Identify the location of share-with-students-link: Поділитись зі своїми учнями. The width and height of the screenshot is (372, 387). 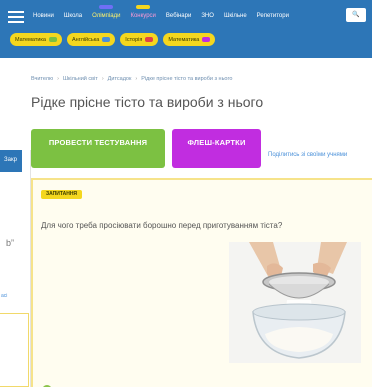
(307, 155).